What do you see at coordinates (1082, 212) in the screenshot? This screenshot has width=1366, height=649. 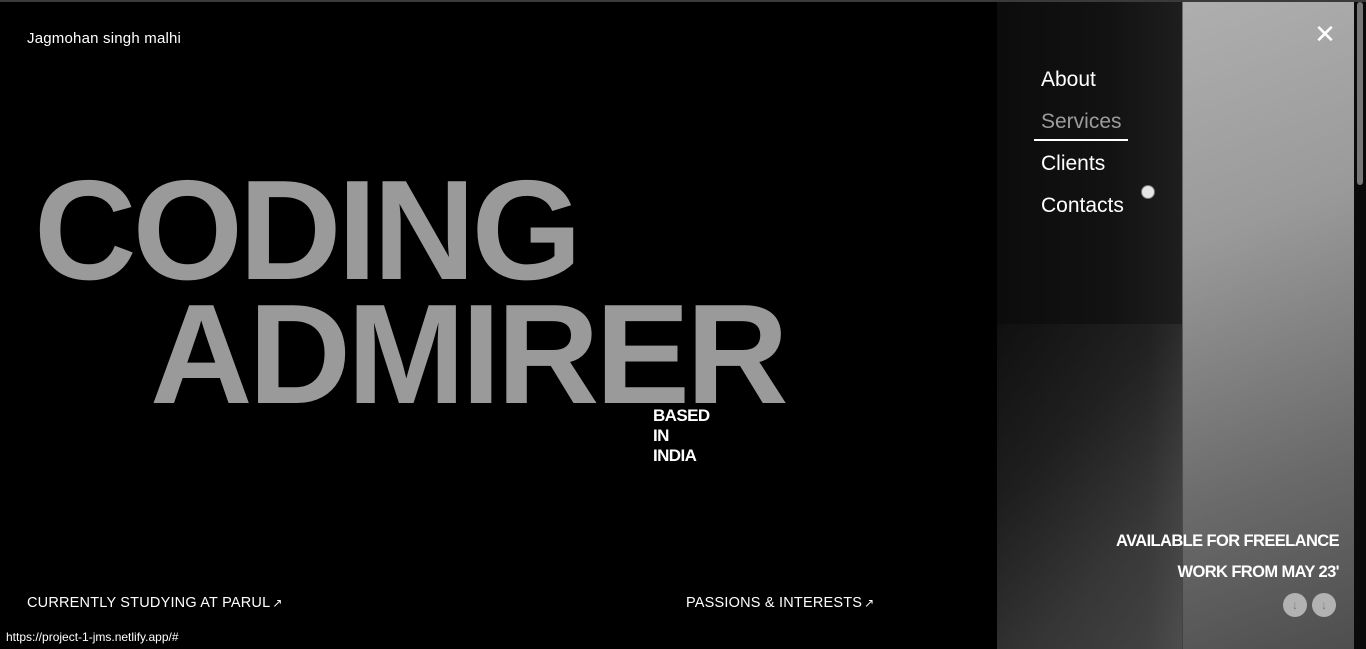 I see `menu-item-contacts: Contacts` at bounding box center [1082, 212].